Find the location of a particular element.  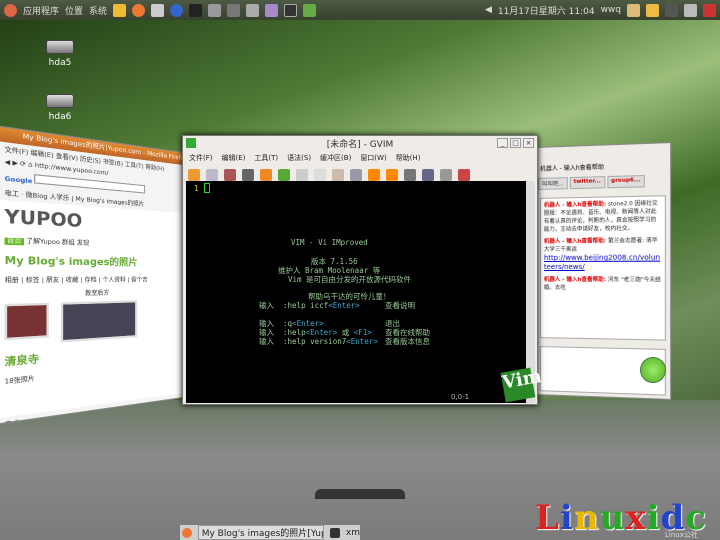

find-prev-icon is located at coordinates (392, 175).